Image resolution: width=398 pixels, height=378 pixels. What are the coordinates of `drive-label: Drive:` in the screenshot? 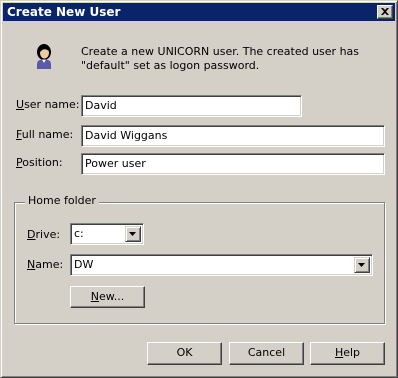 It's located at (44, 234).